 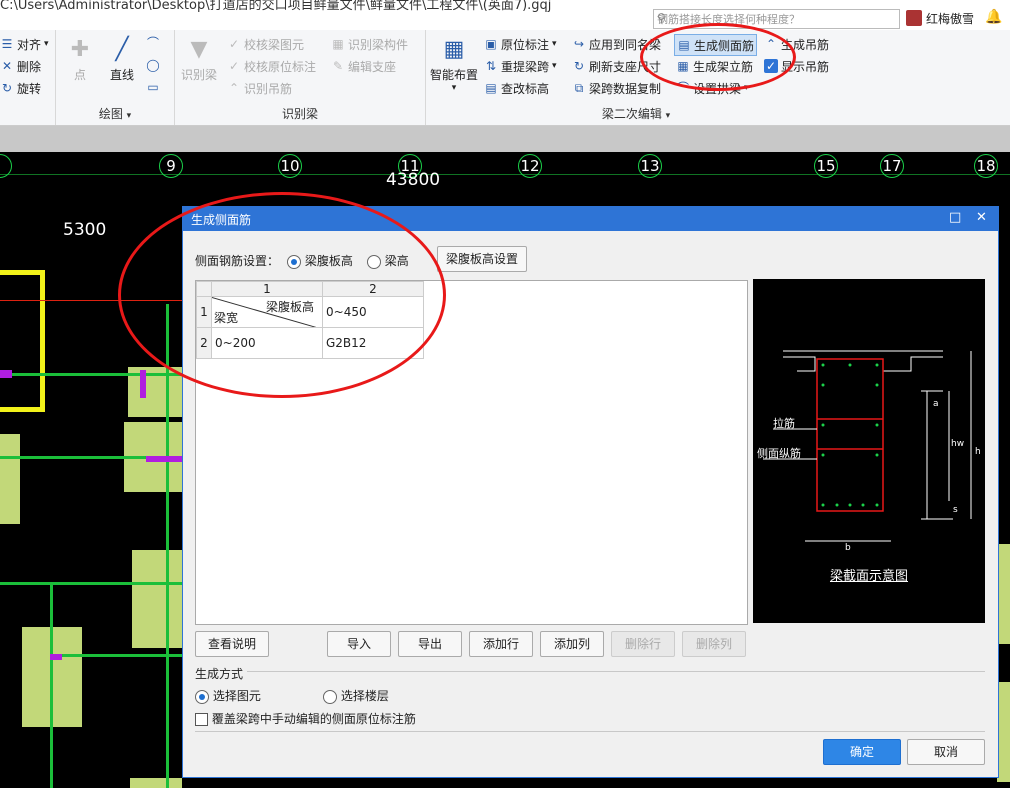 I want to click on select-element-radio: 选择图元, so click(x=228, y=695).